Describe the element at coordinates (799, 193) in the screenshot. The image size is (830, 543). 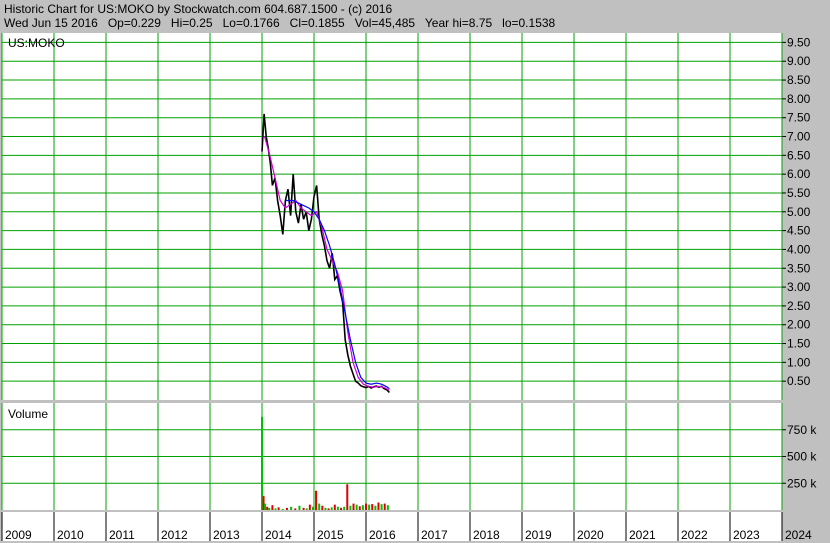
I see `price-y-tick-label: 5.50` at that location.